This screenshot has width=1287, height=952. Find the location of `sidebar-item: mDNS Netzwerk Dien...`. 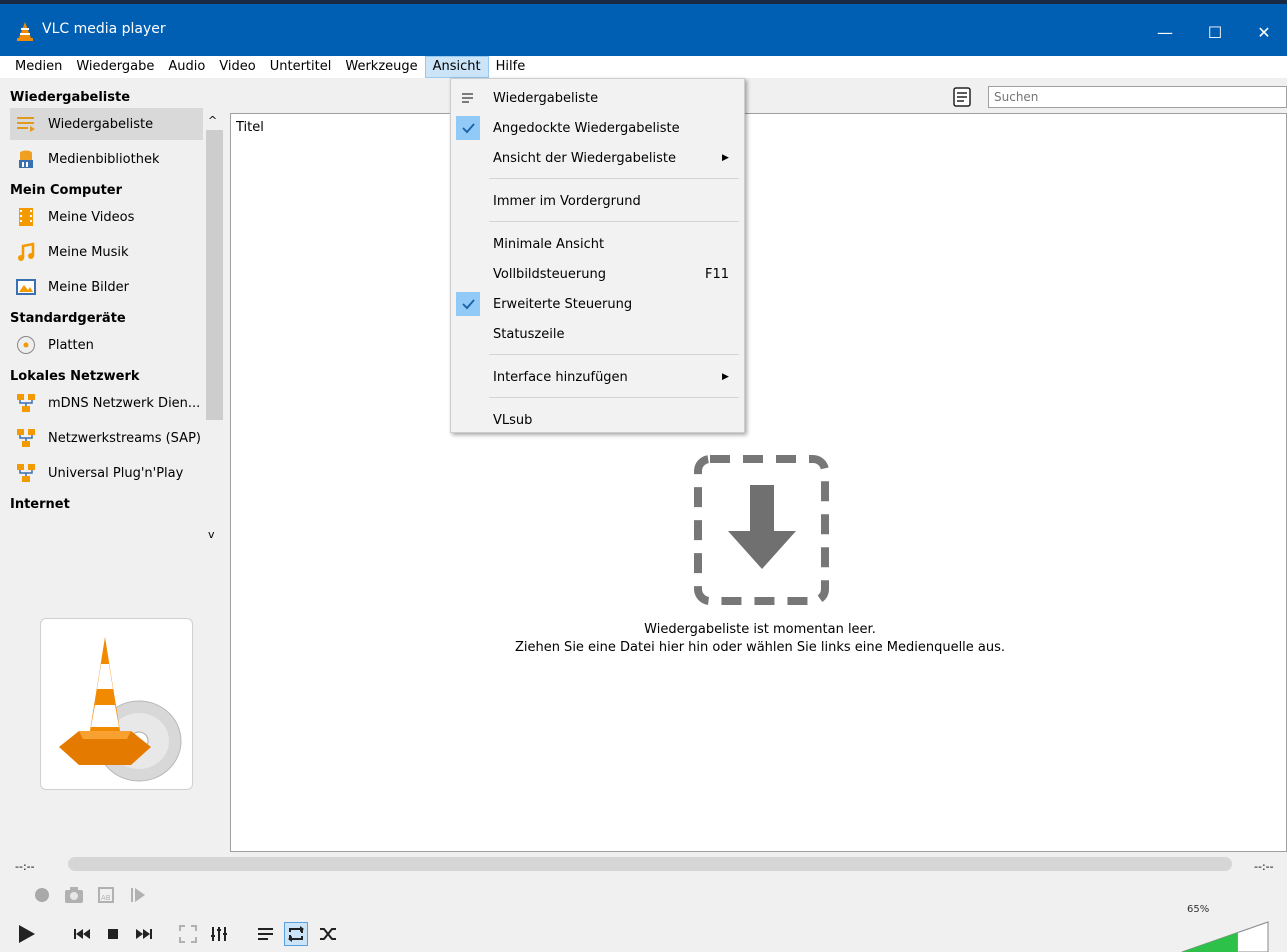

sidebar-item: mDNS Netzwerk Dien... is located at coordinates (106, 403).